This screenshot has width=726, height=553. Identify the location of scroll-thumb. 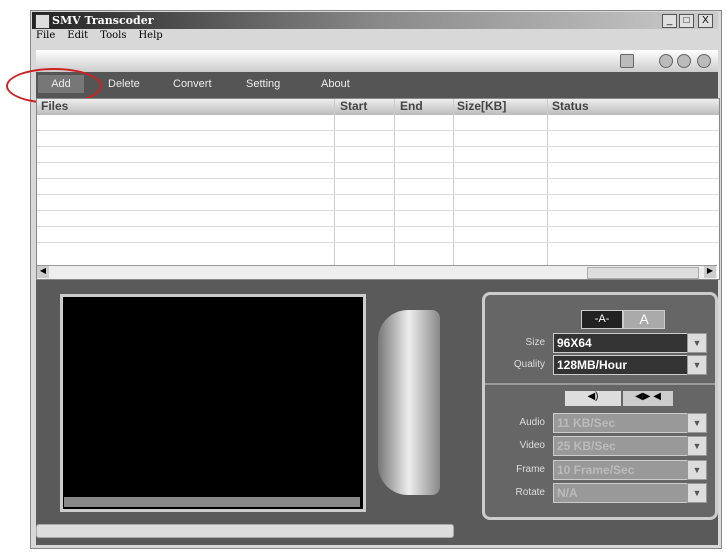
(643, 273).